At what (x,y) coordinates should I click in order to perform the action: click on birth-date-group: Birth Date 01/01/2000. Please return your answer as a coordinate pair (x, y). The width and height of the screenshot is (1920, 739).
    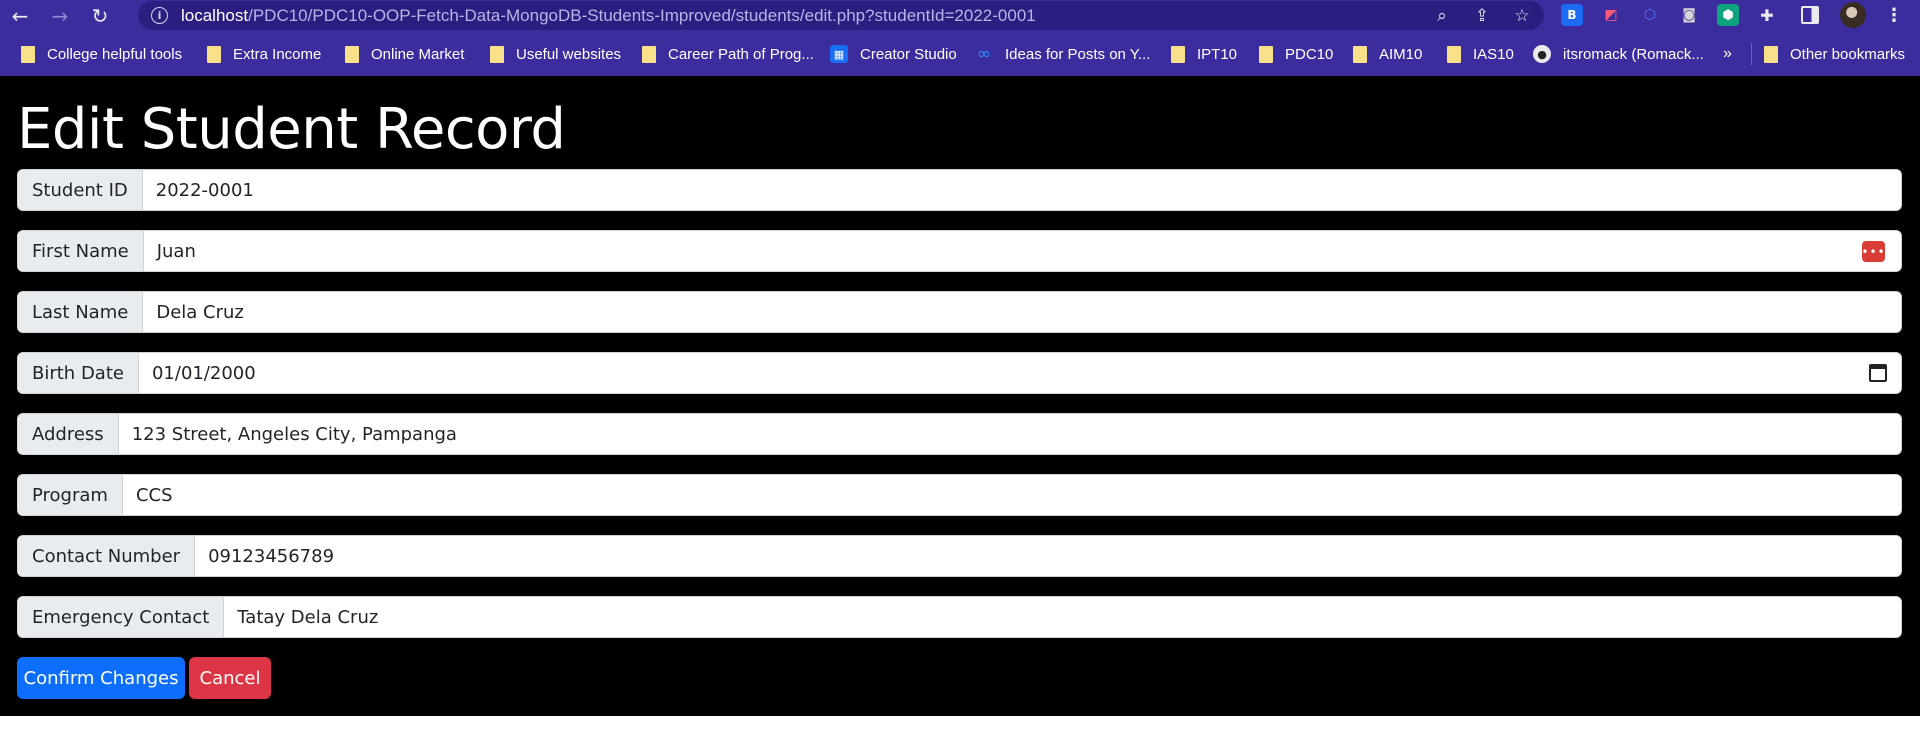
    Looking at the image, I should click on (959, 373).